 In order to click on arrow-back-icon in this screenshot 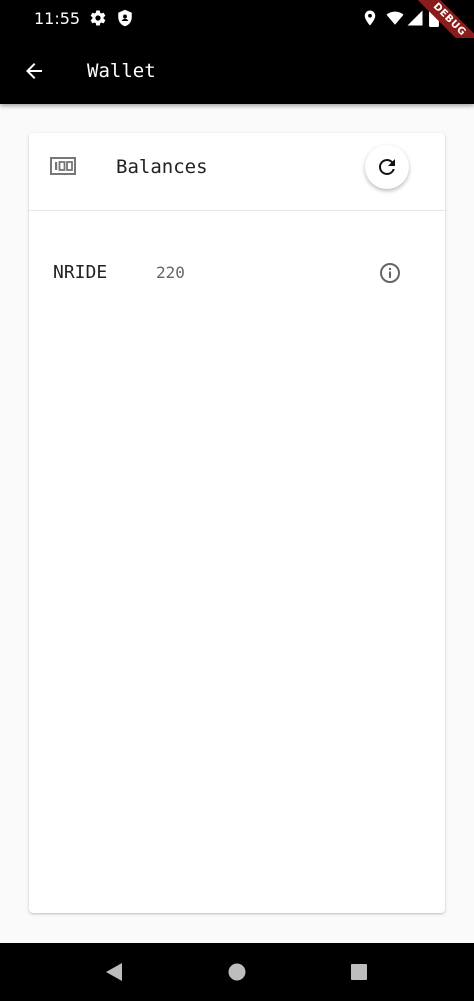, I will do `click(34, 71)`.